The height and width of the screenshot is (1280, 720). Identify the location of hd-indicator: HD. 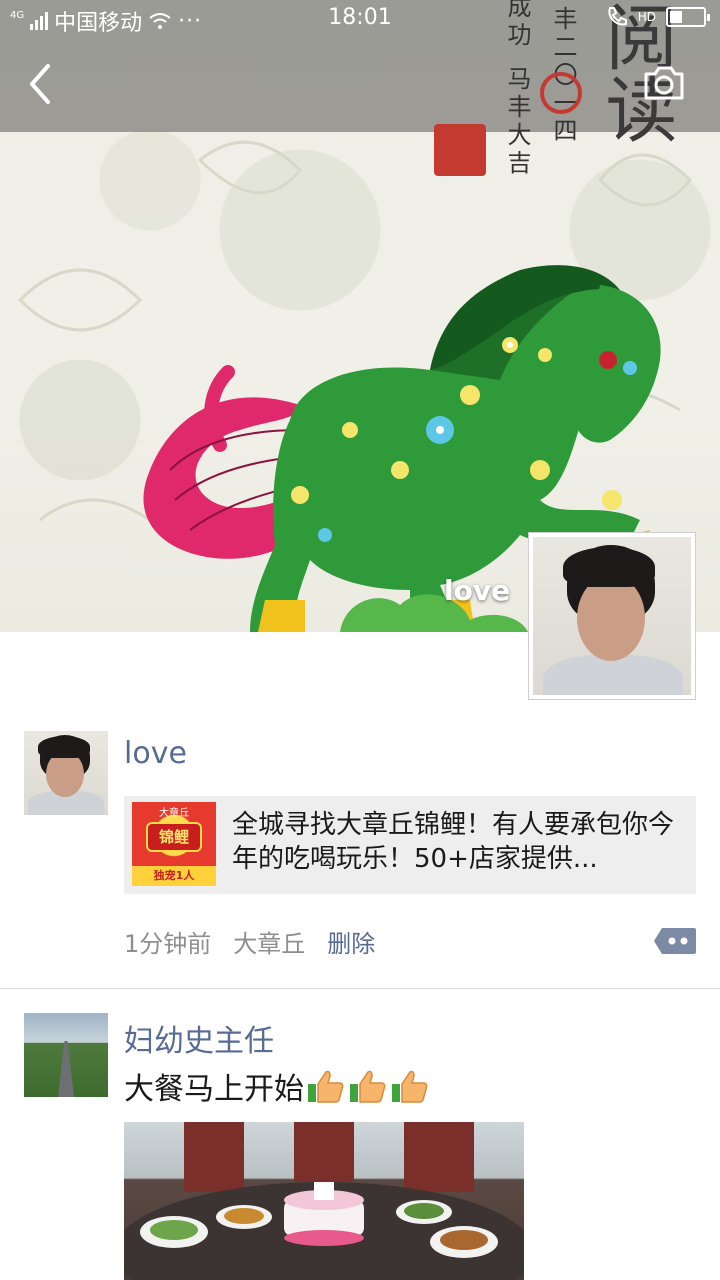
(646, 17).